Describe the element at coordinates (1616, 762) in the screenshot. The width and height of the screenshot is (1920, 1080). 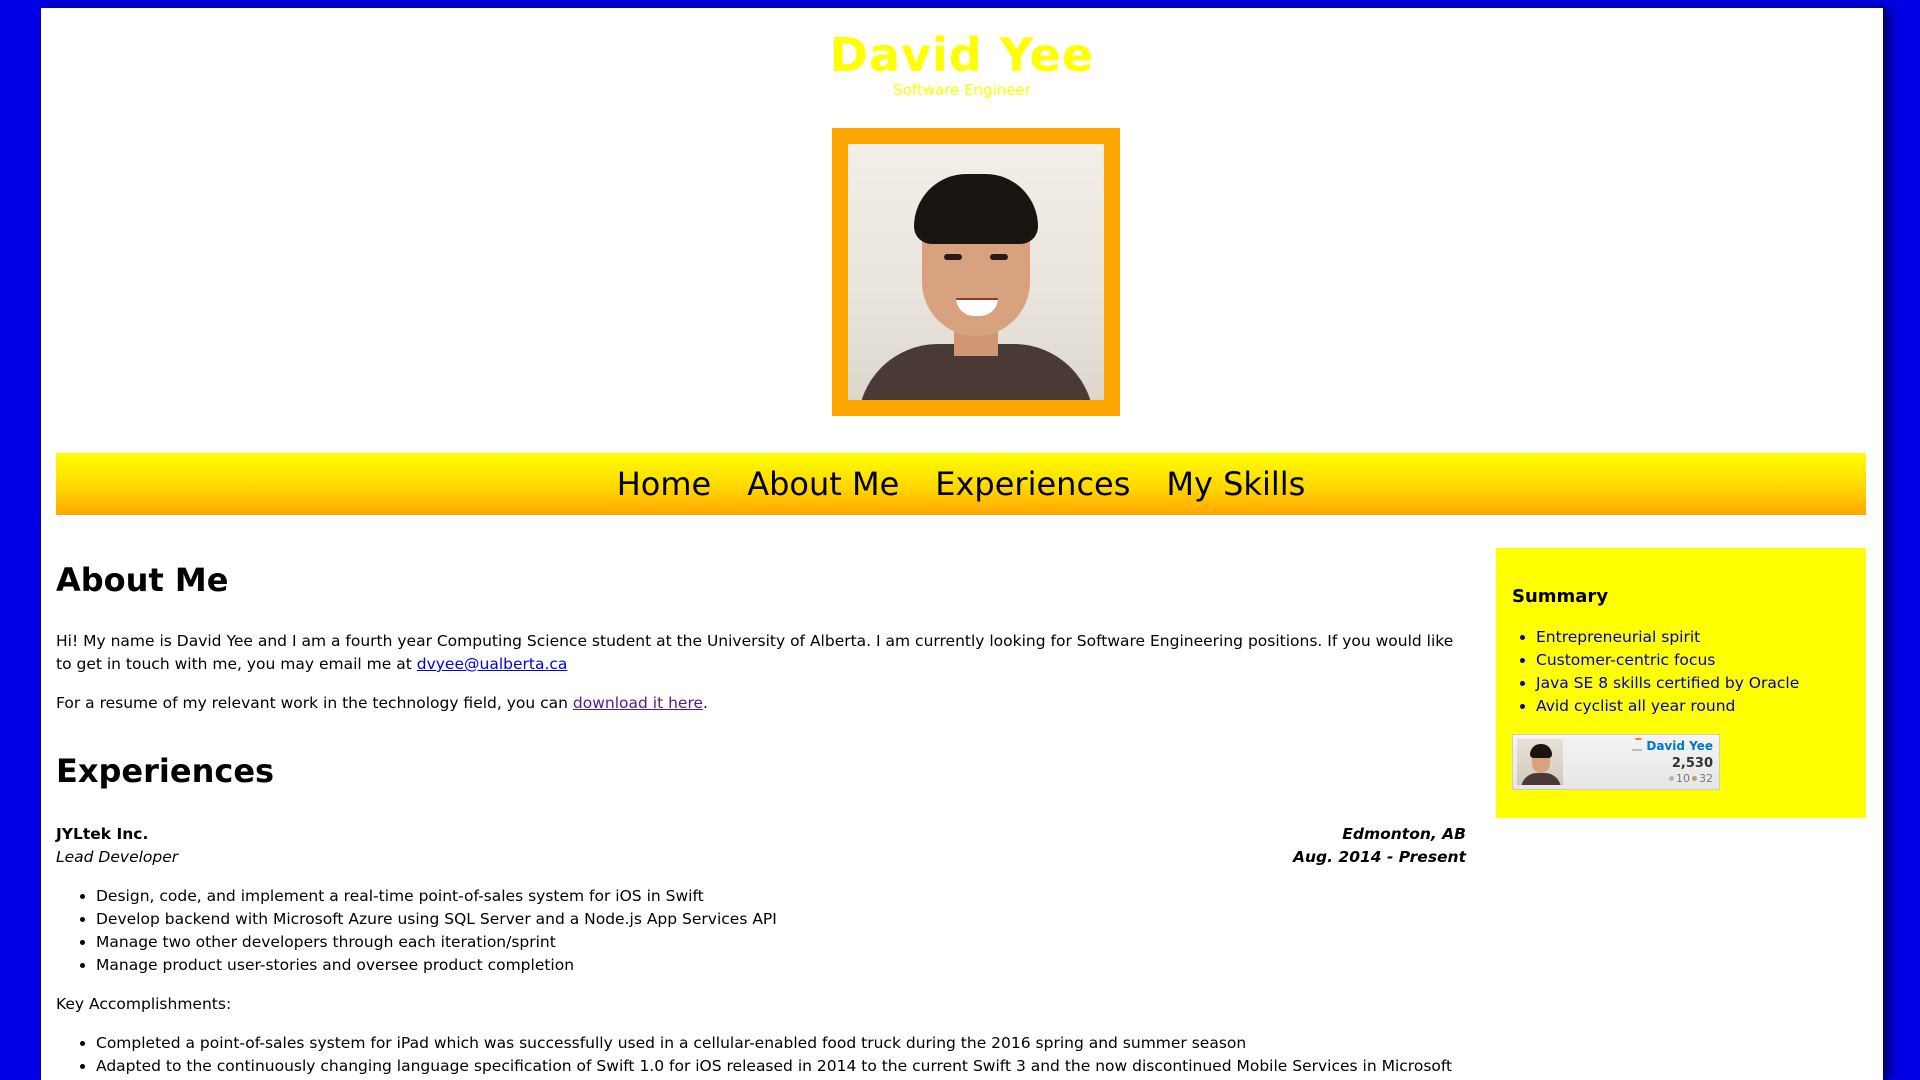
I see `stackoverflow-flair: David Yee 2,530 10 32` at that location.